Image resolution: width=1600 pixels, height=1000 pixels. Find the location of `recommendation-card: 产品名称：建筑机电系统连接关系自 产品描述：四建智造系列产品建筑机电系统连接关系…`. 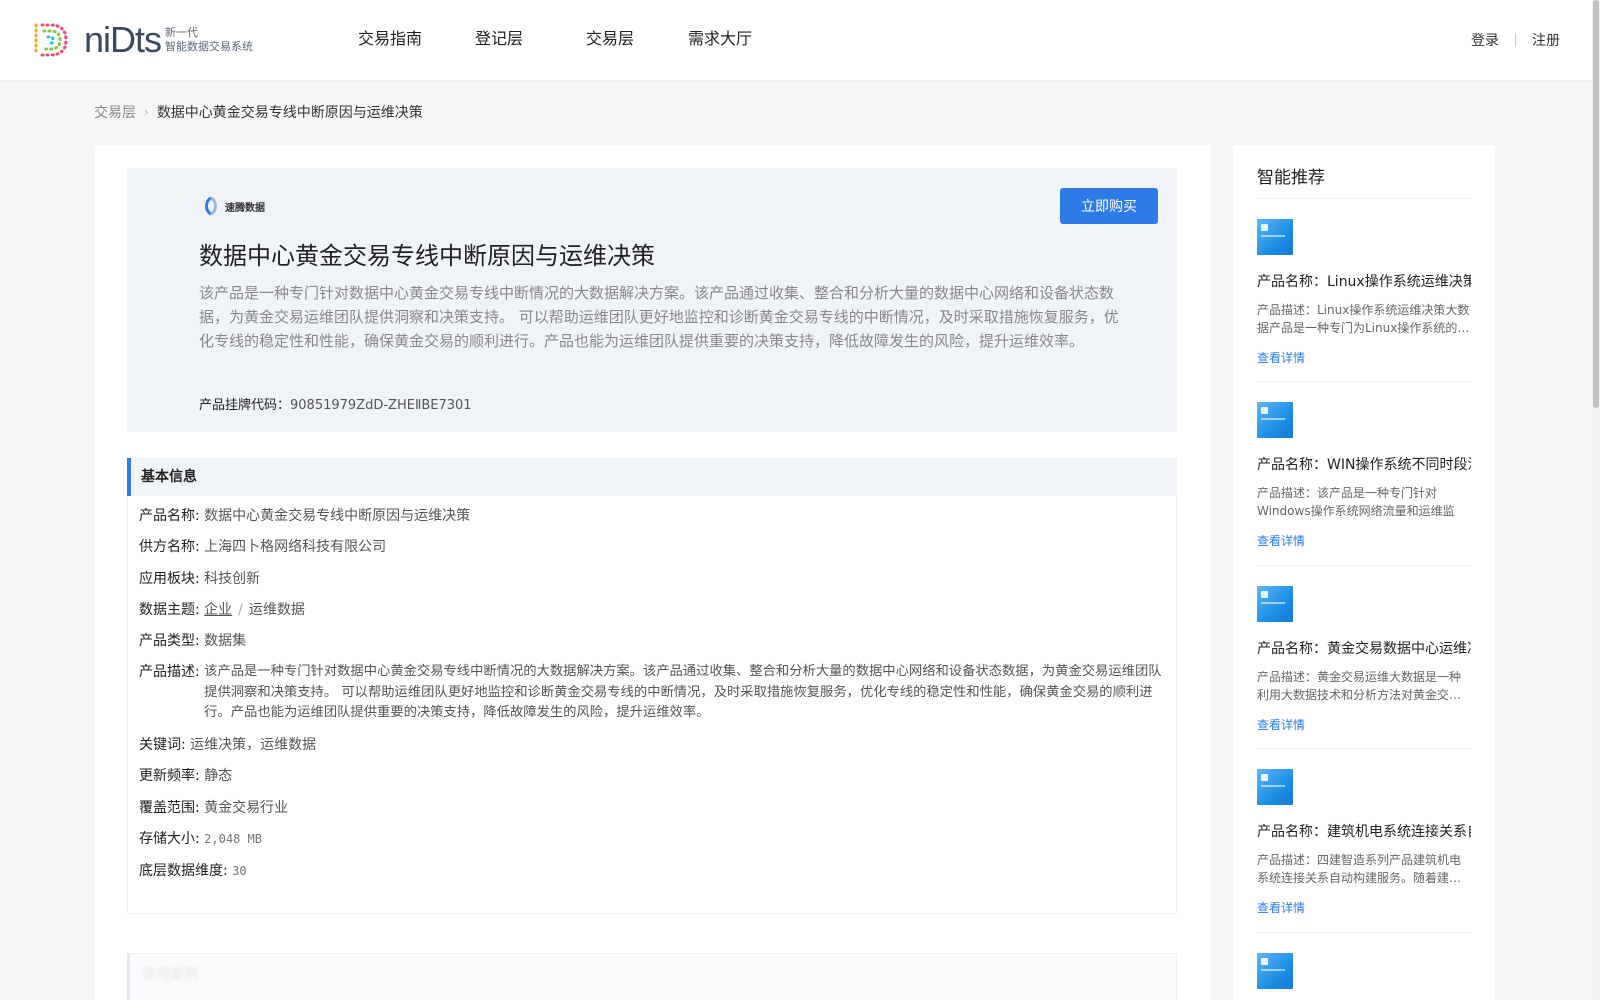

recommendation-card: 产品名称：建筑机电系统连接关系自 产品描述：四建智造系列产品建筑机电系统连接关系… is located at coordinates (1364, 842).